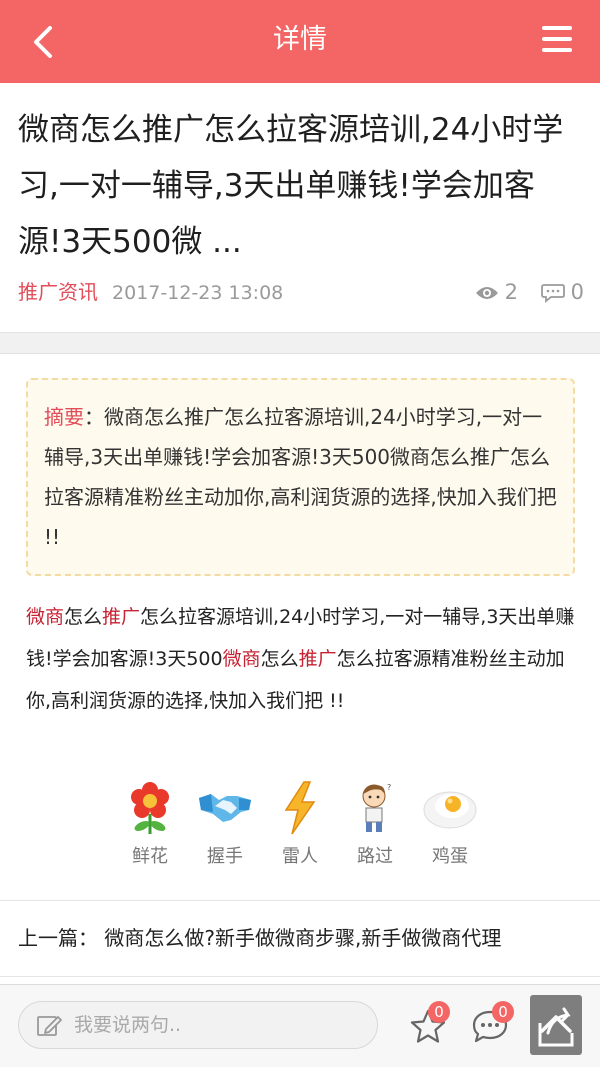 This screenshot has height=1067, width=600. I want to click on egg-icon, so click(450, 810).